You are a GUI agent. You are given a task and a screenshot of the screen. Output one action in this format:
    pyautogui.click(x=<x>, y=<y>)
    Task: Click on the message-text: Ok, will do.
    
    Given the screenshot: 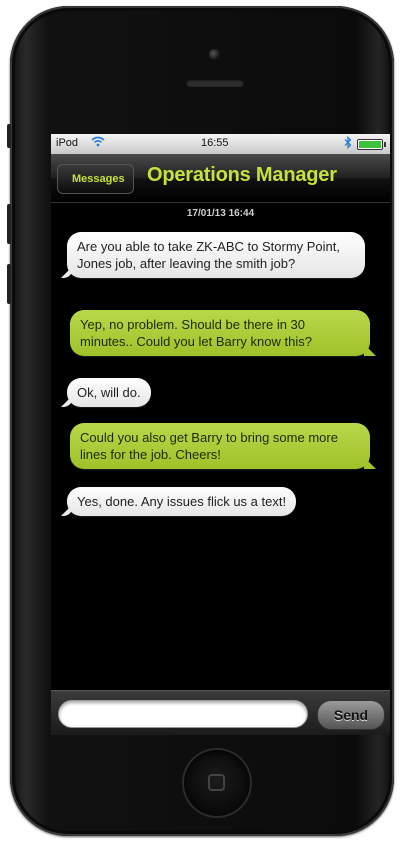 What is the action you would take?
    pyautogui.click(x=109, y=392)
    